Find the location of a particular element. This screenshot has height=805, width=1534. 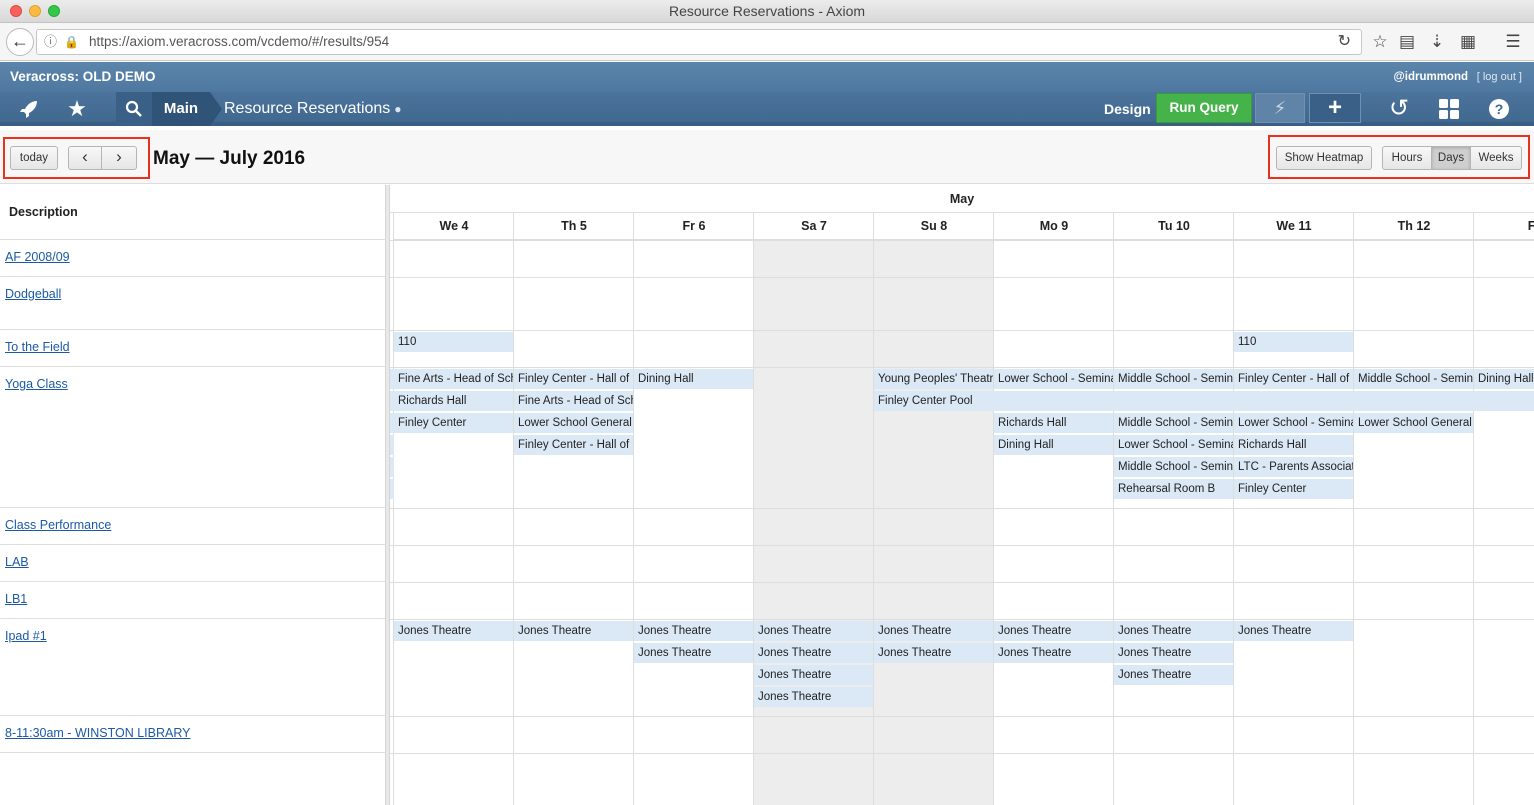

grid-icon is located at coordinates (1449, 109).